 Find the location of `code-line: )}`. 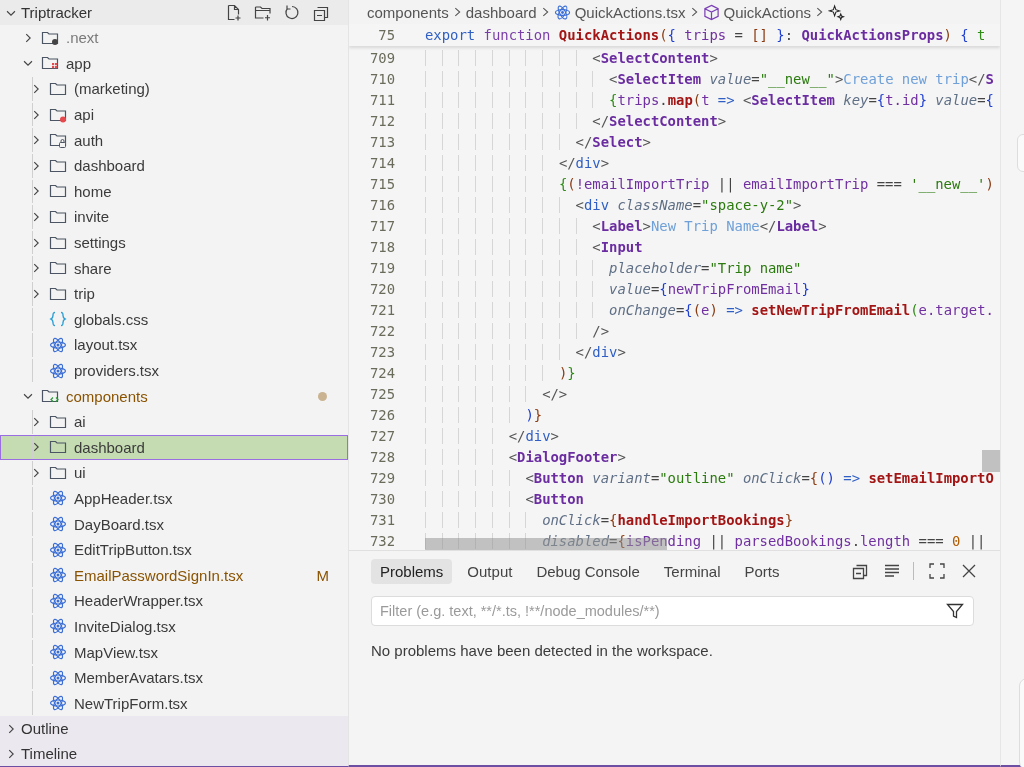

code-line: )} is located at coordinates (484, 414).